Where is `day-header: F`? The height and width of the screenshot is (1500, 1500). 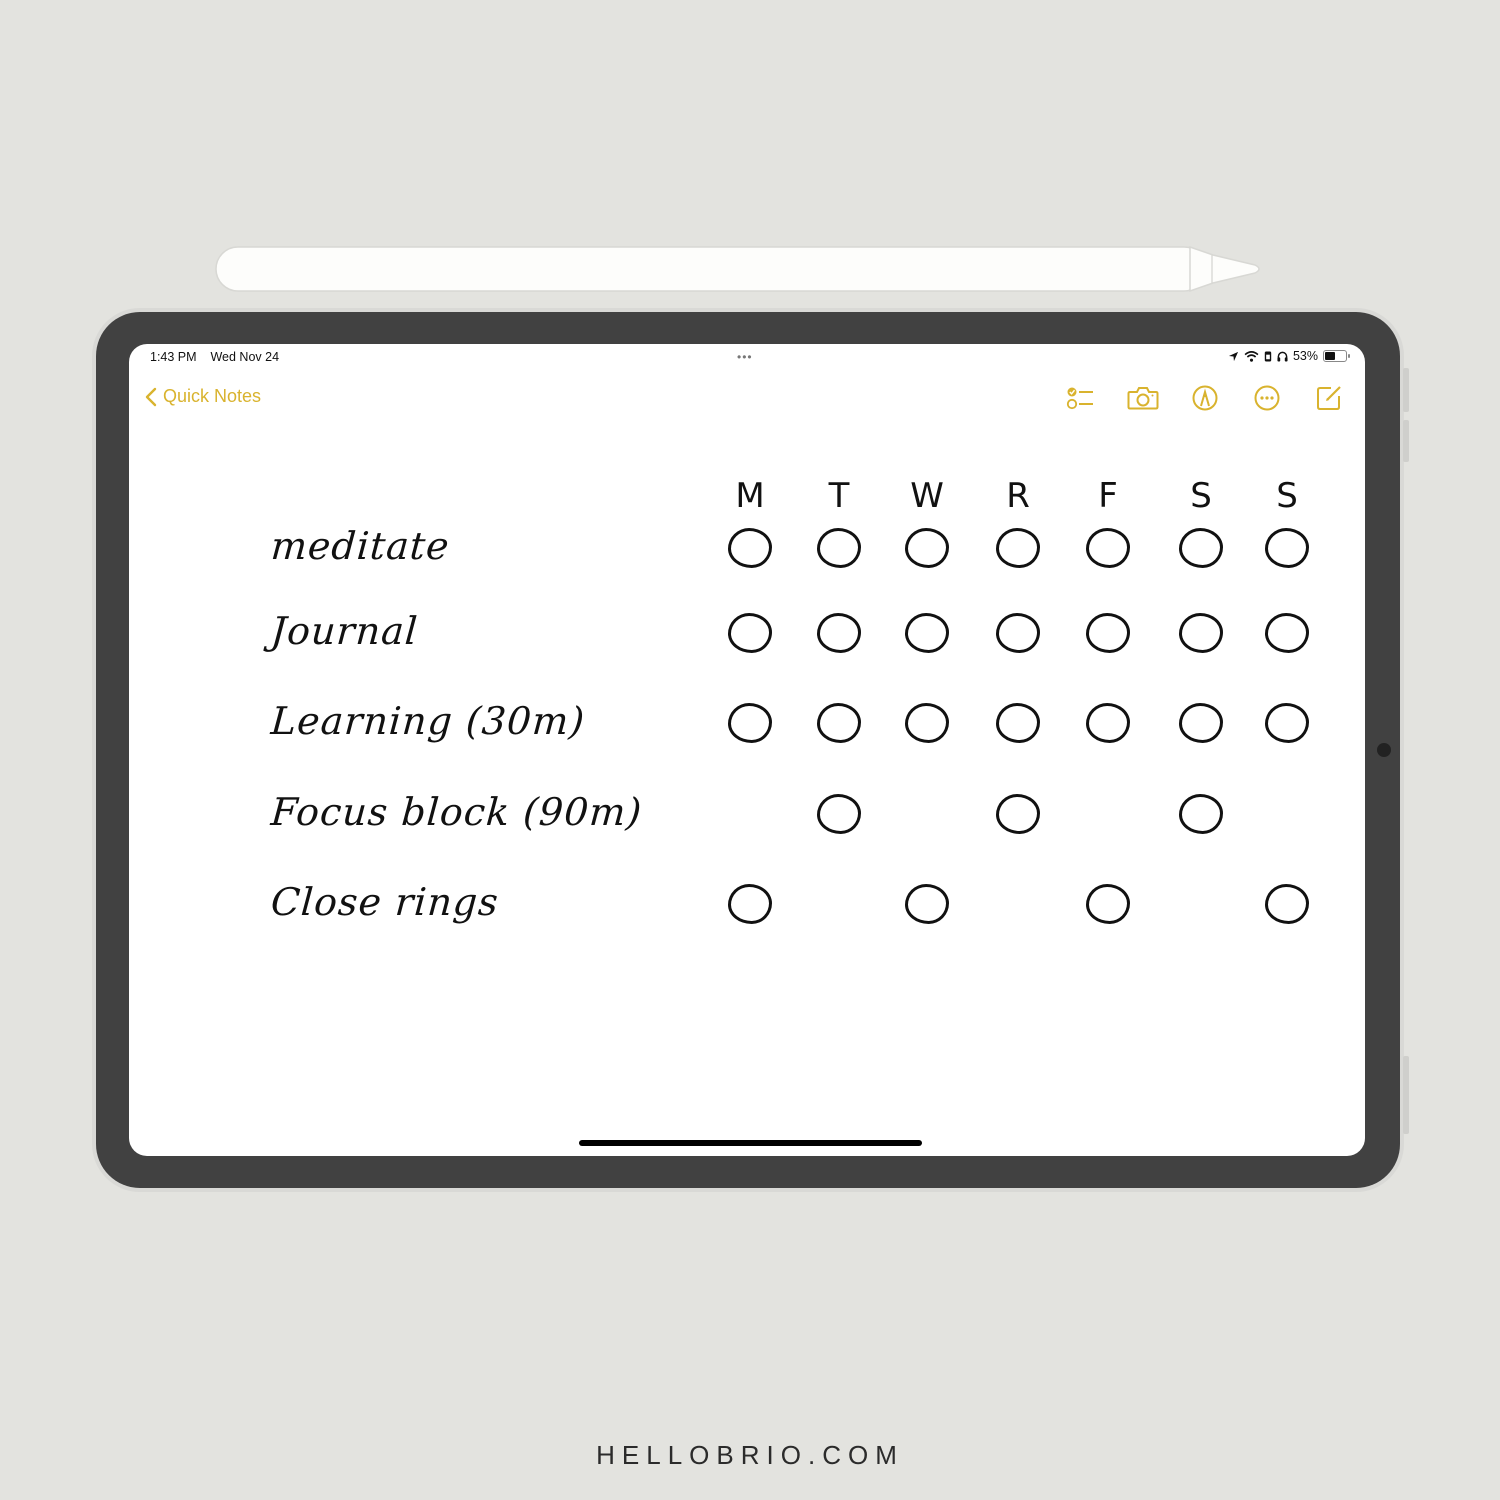 day-header: F is located at coordinates (1108, 496).